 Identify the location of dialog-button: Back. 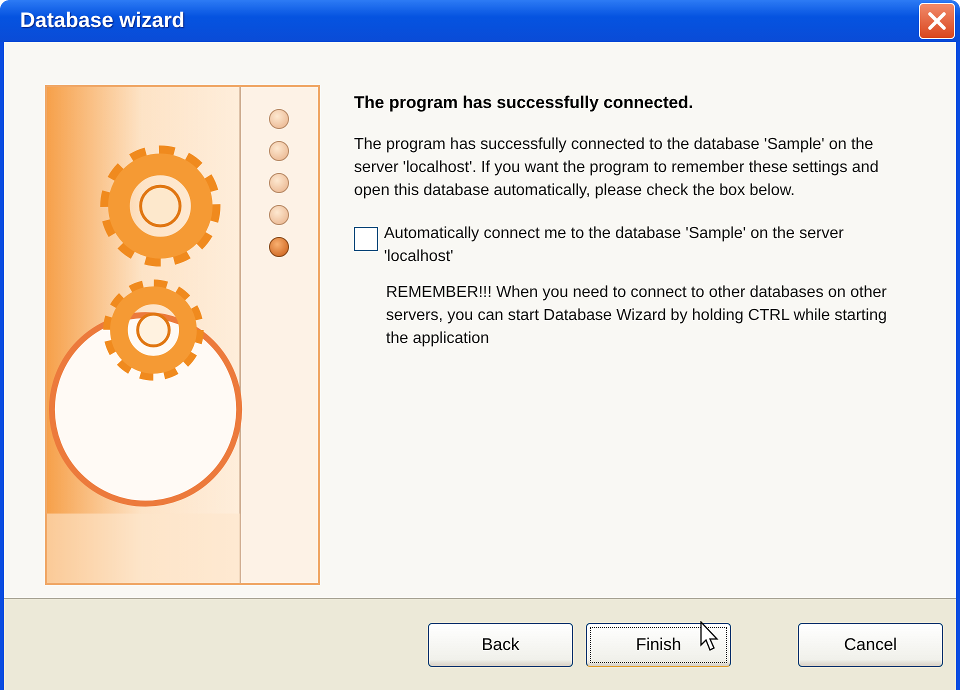
(500, 644).